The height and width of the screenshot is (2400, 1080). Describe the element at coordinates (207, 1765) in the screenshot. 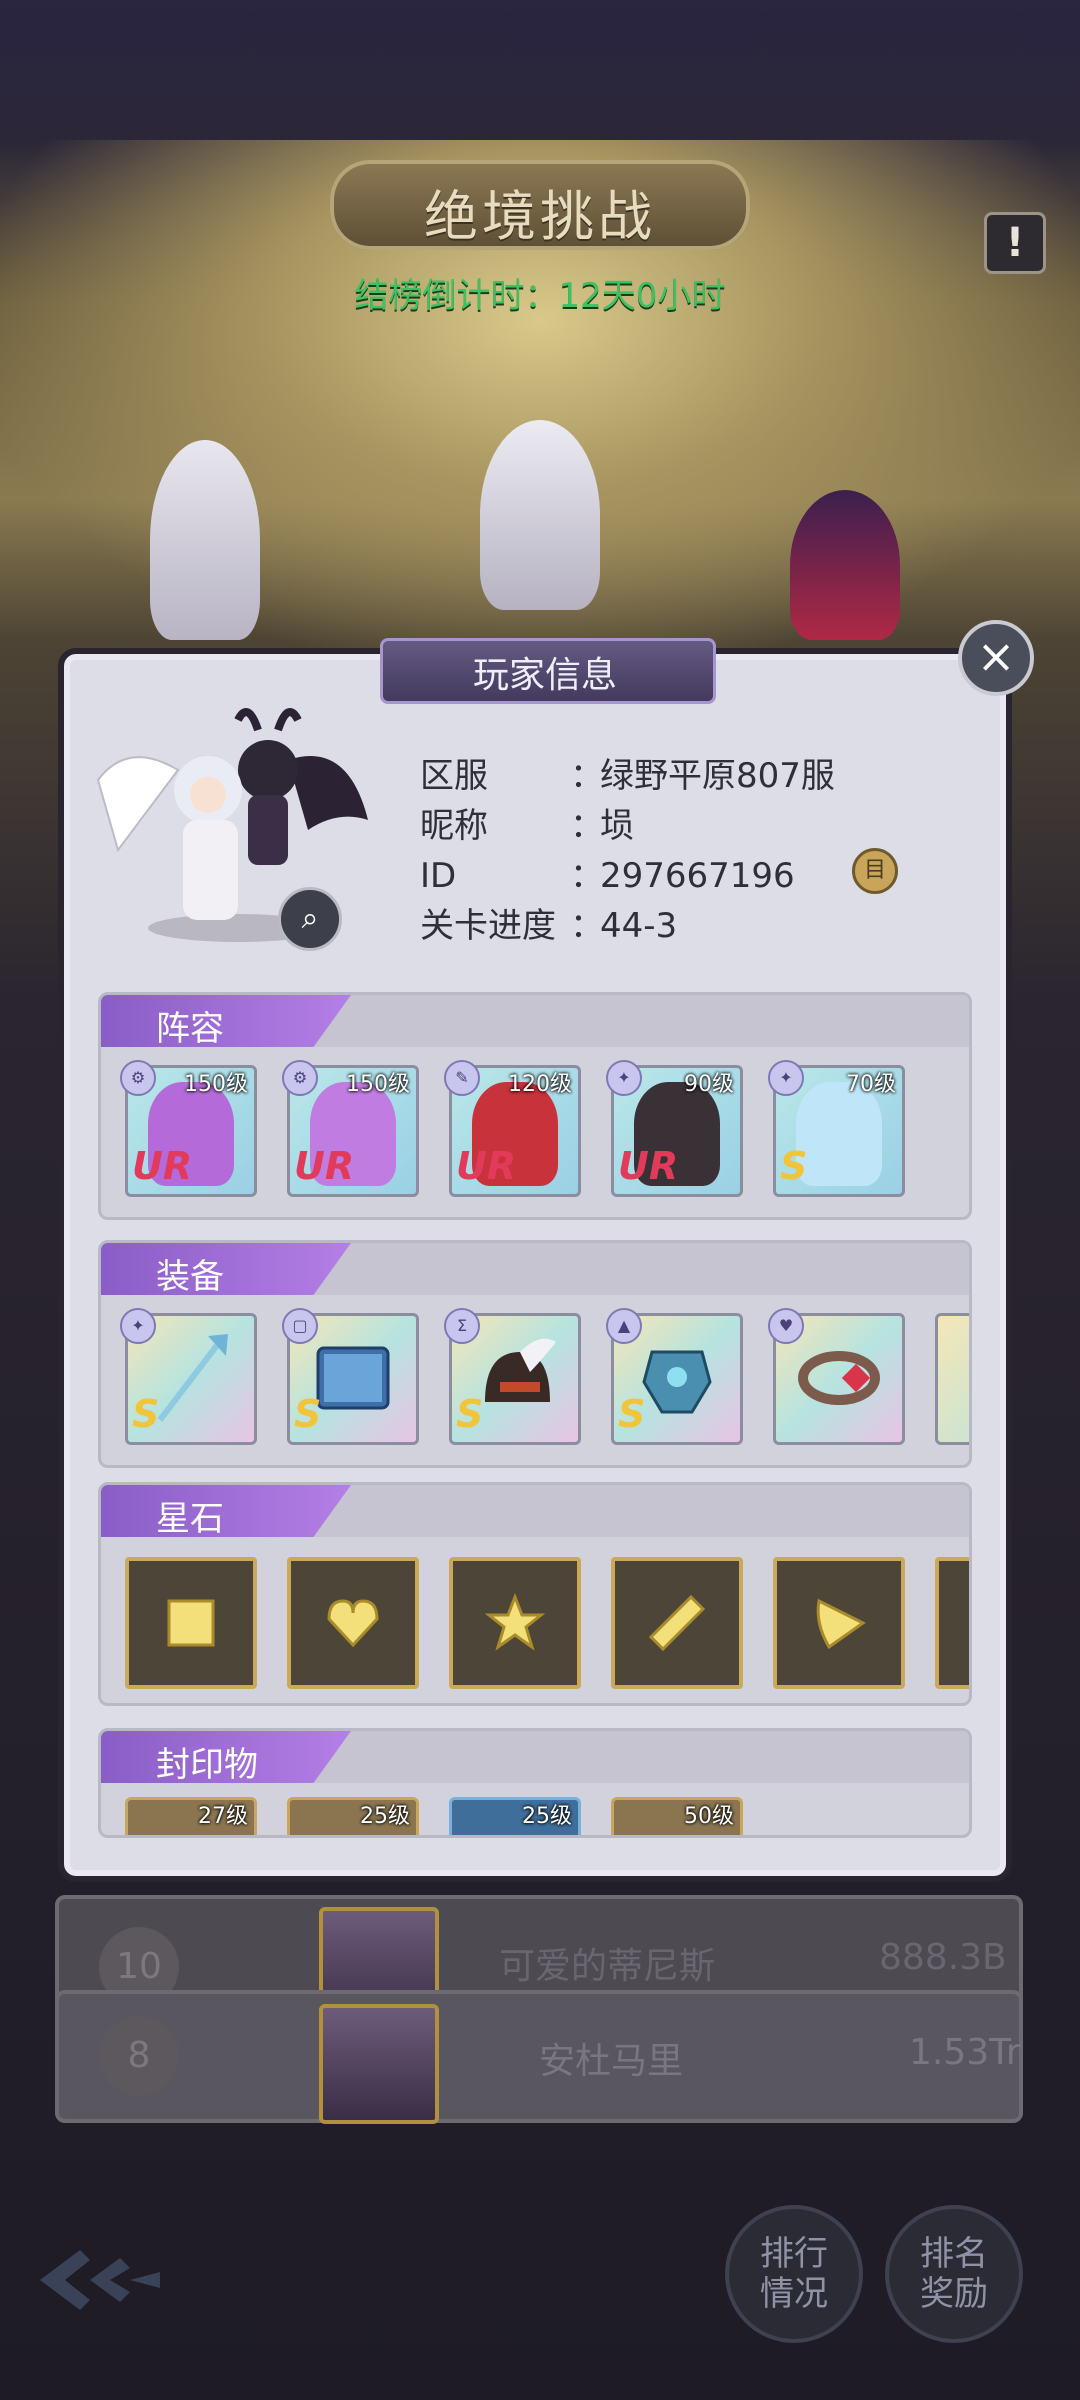

I see `section-title: 封印物` at that location.